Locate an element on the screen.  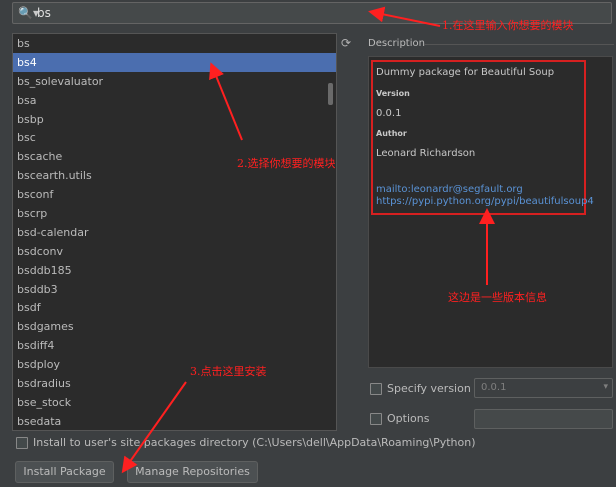
specify-version-checkbox is located at coordinates (376, 389).